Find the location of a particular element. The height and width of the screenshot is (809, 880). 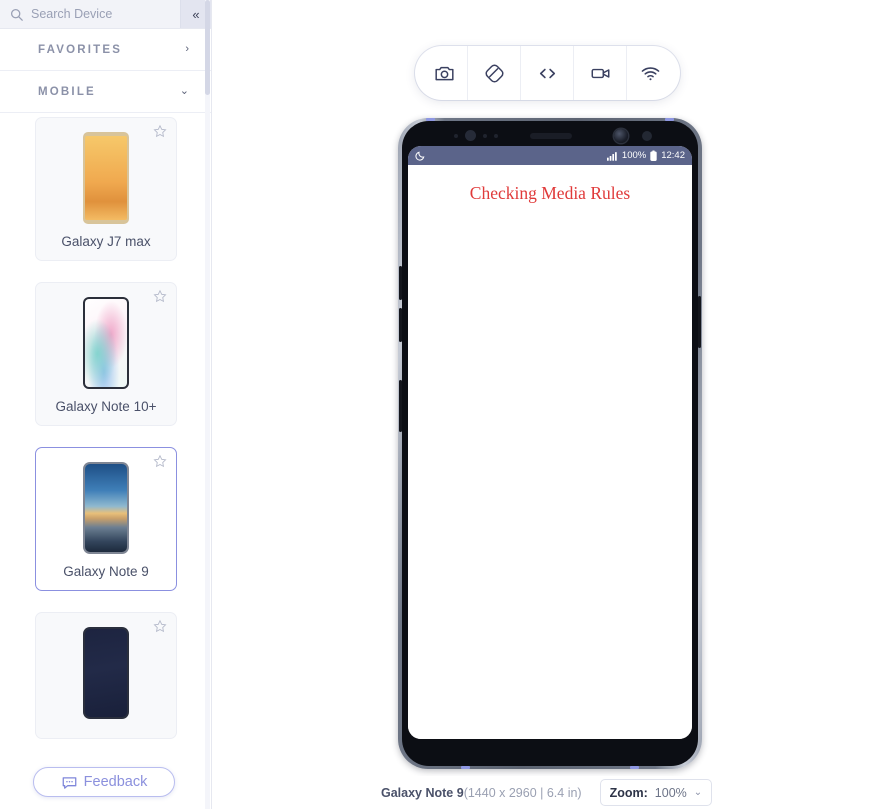

sidebar-scrollbar-thumb is located at coordinates (207, 47).